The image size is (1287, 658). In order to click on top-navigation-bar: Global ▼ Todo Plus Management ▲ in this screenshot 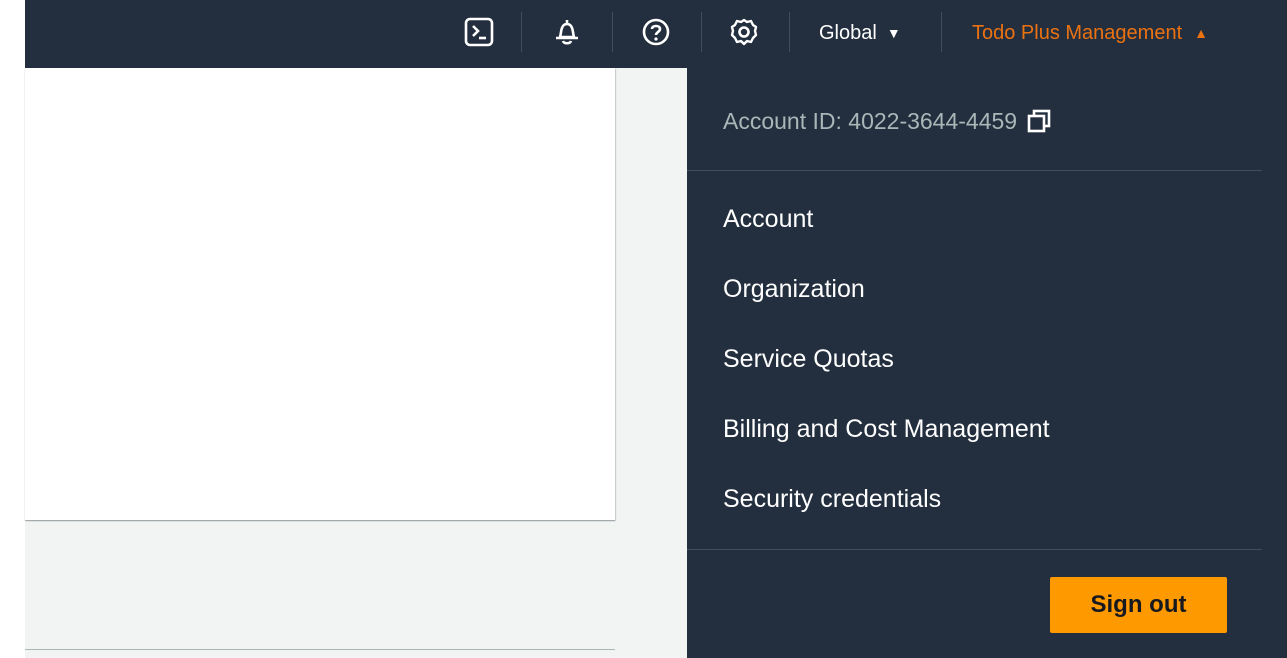, I will do `click(656, 34)`.